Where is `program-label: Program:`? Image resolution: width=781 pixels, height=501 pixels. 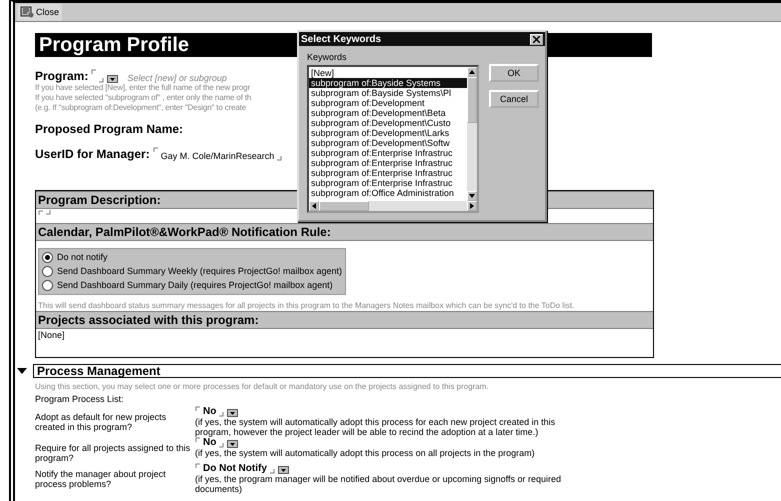
program-label: Program: is located at coordinates (61, 76).